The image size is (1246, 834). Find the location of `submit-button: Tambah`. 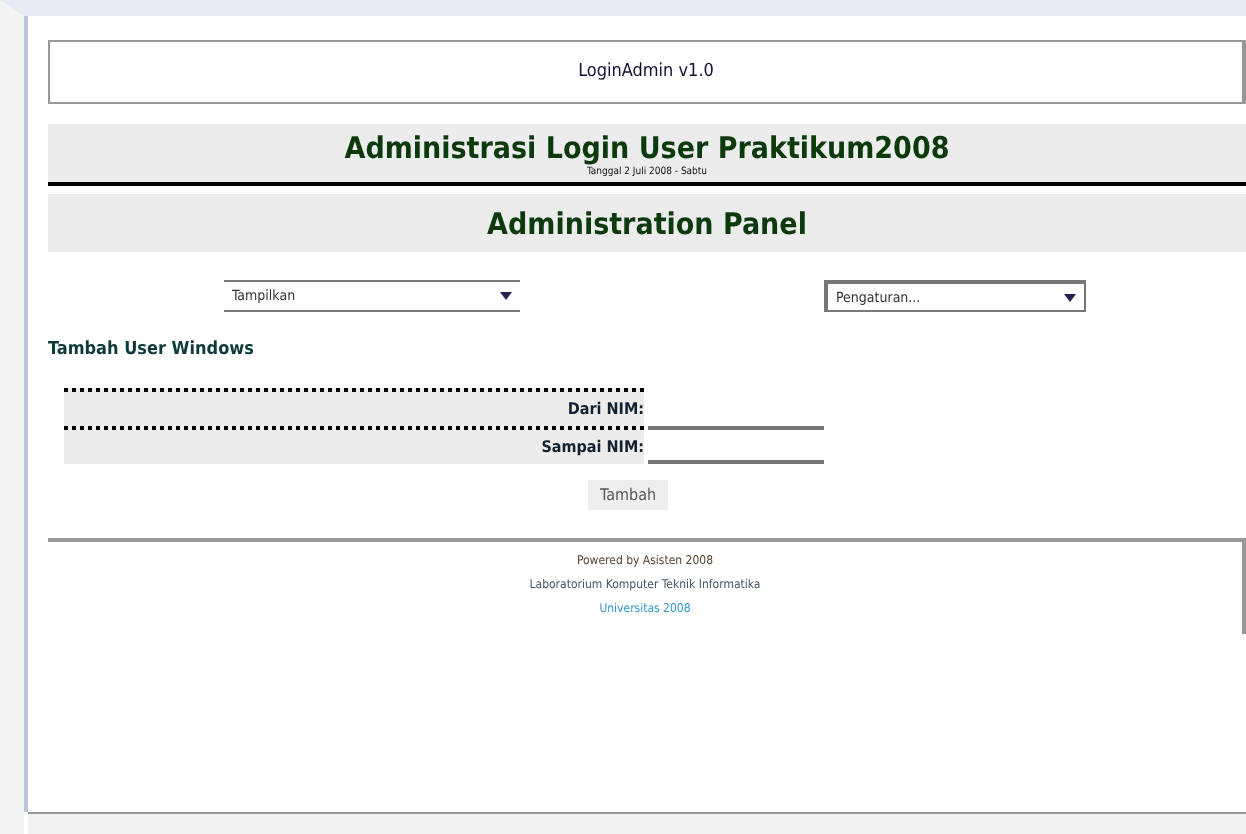

submit-button: Tambah is located at coordinates (628, 495).